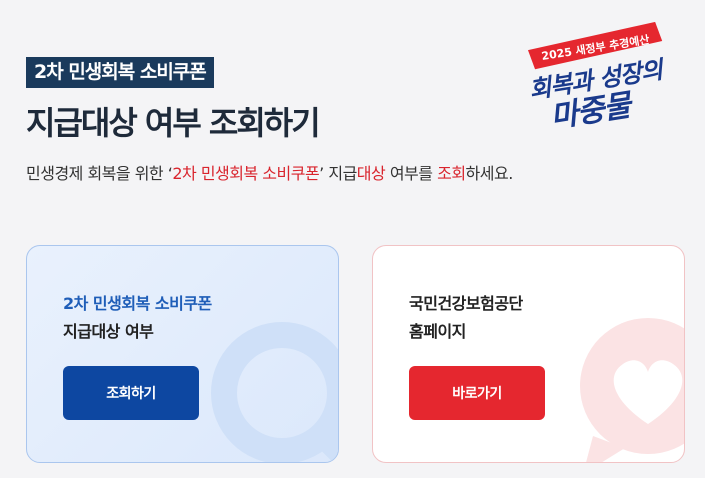  I want to click on campaign-logo: 2025 새정부 추경예산 회복과 성장의 마중물, so click(597, 77).